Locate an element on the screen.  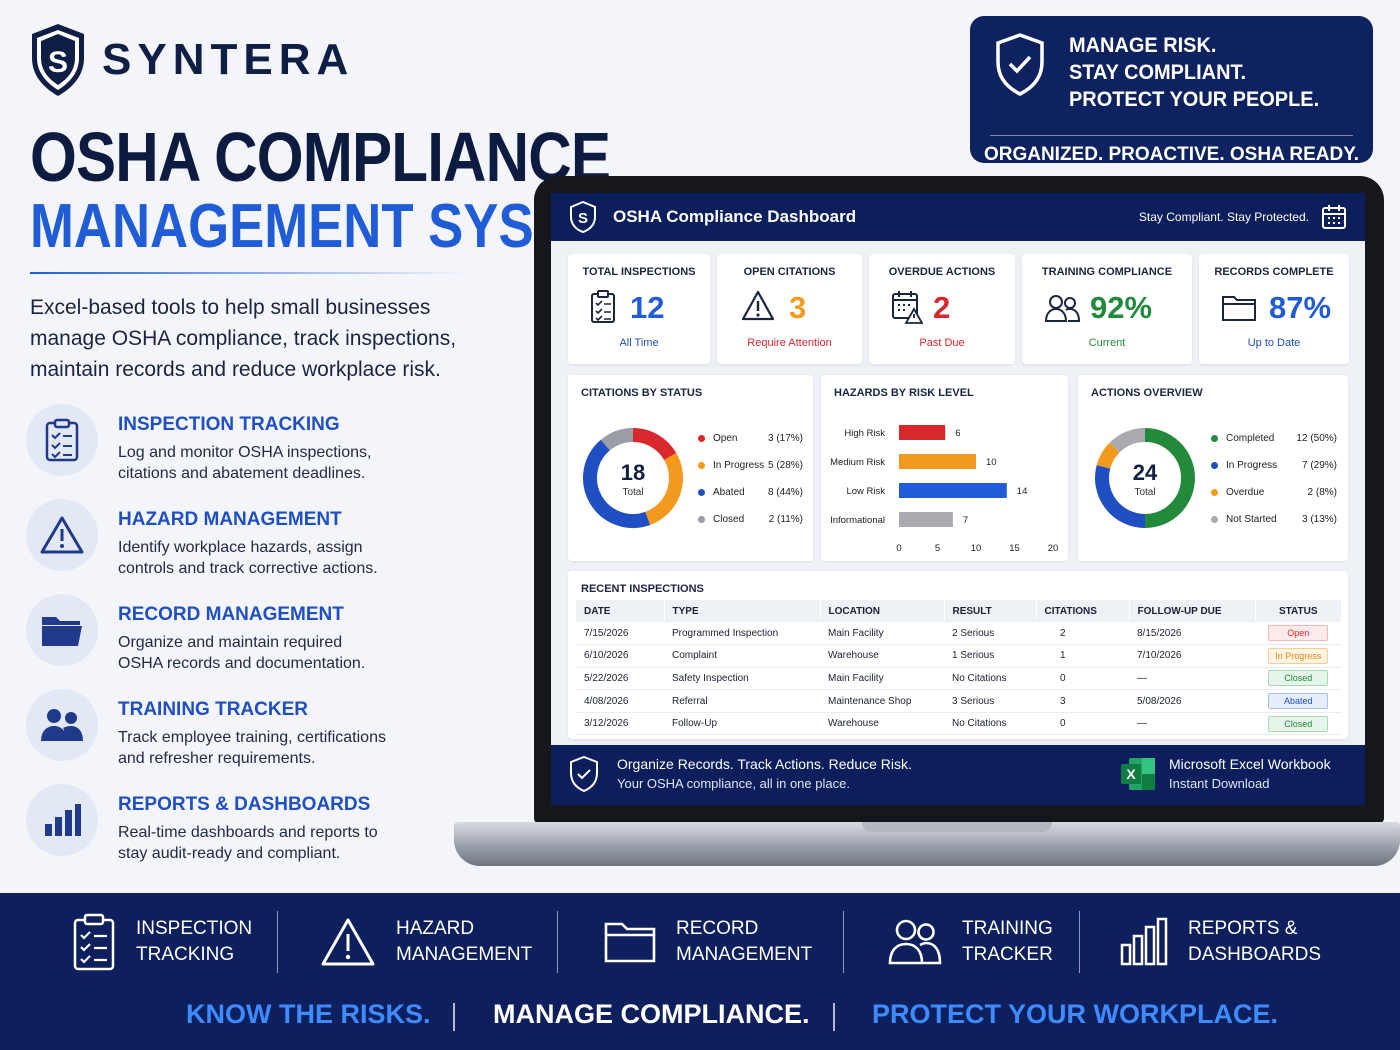
legend-item: Open 3 (17%) is located at coordinates (750, 438).